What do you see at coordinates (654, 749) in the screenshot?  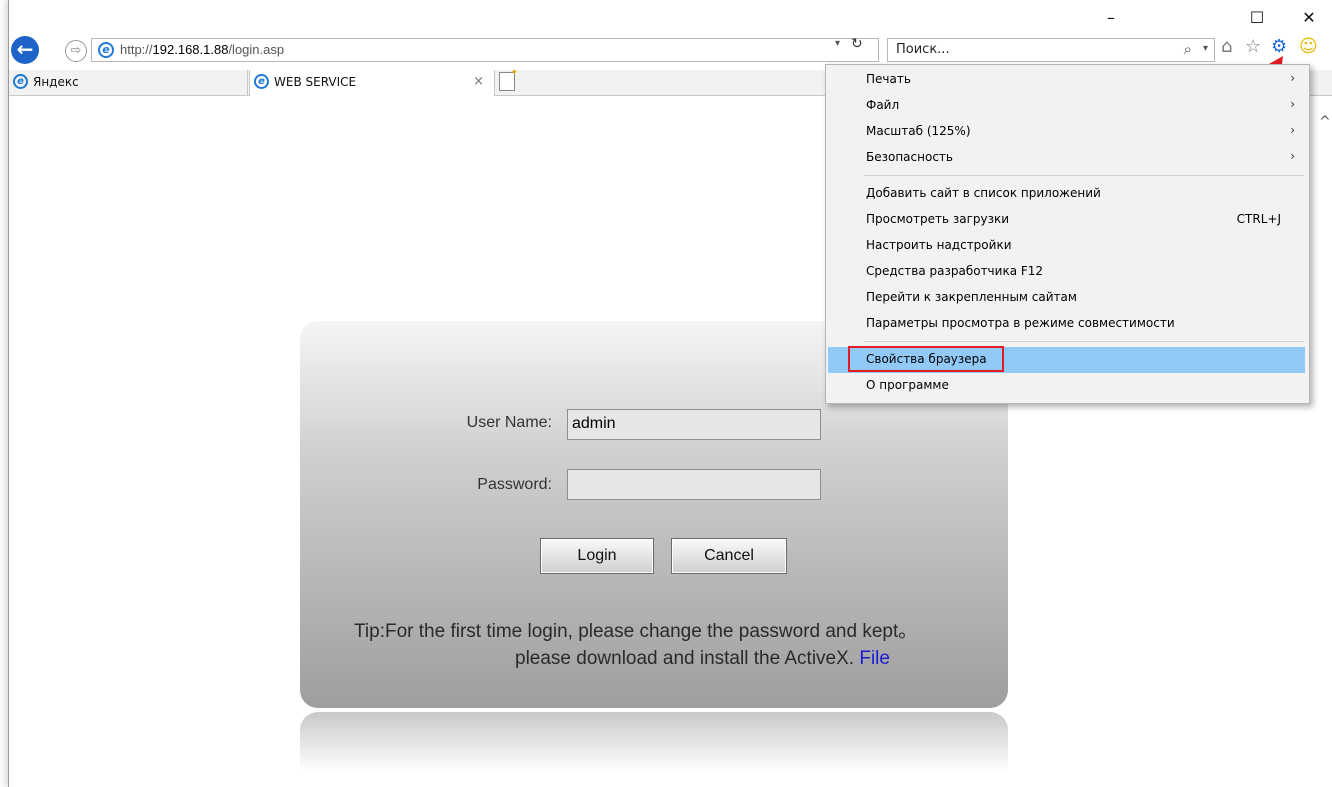 I see `login-panel-reflection` at bounding box center [654, 749].